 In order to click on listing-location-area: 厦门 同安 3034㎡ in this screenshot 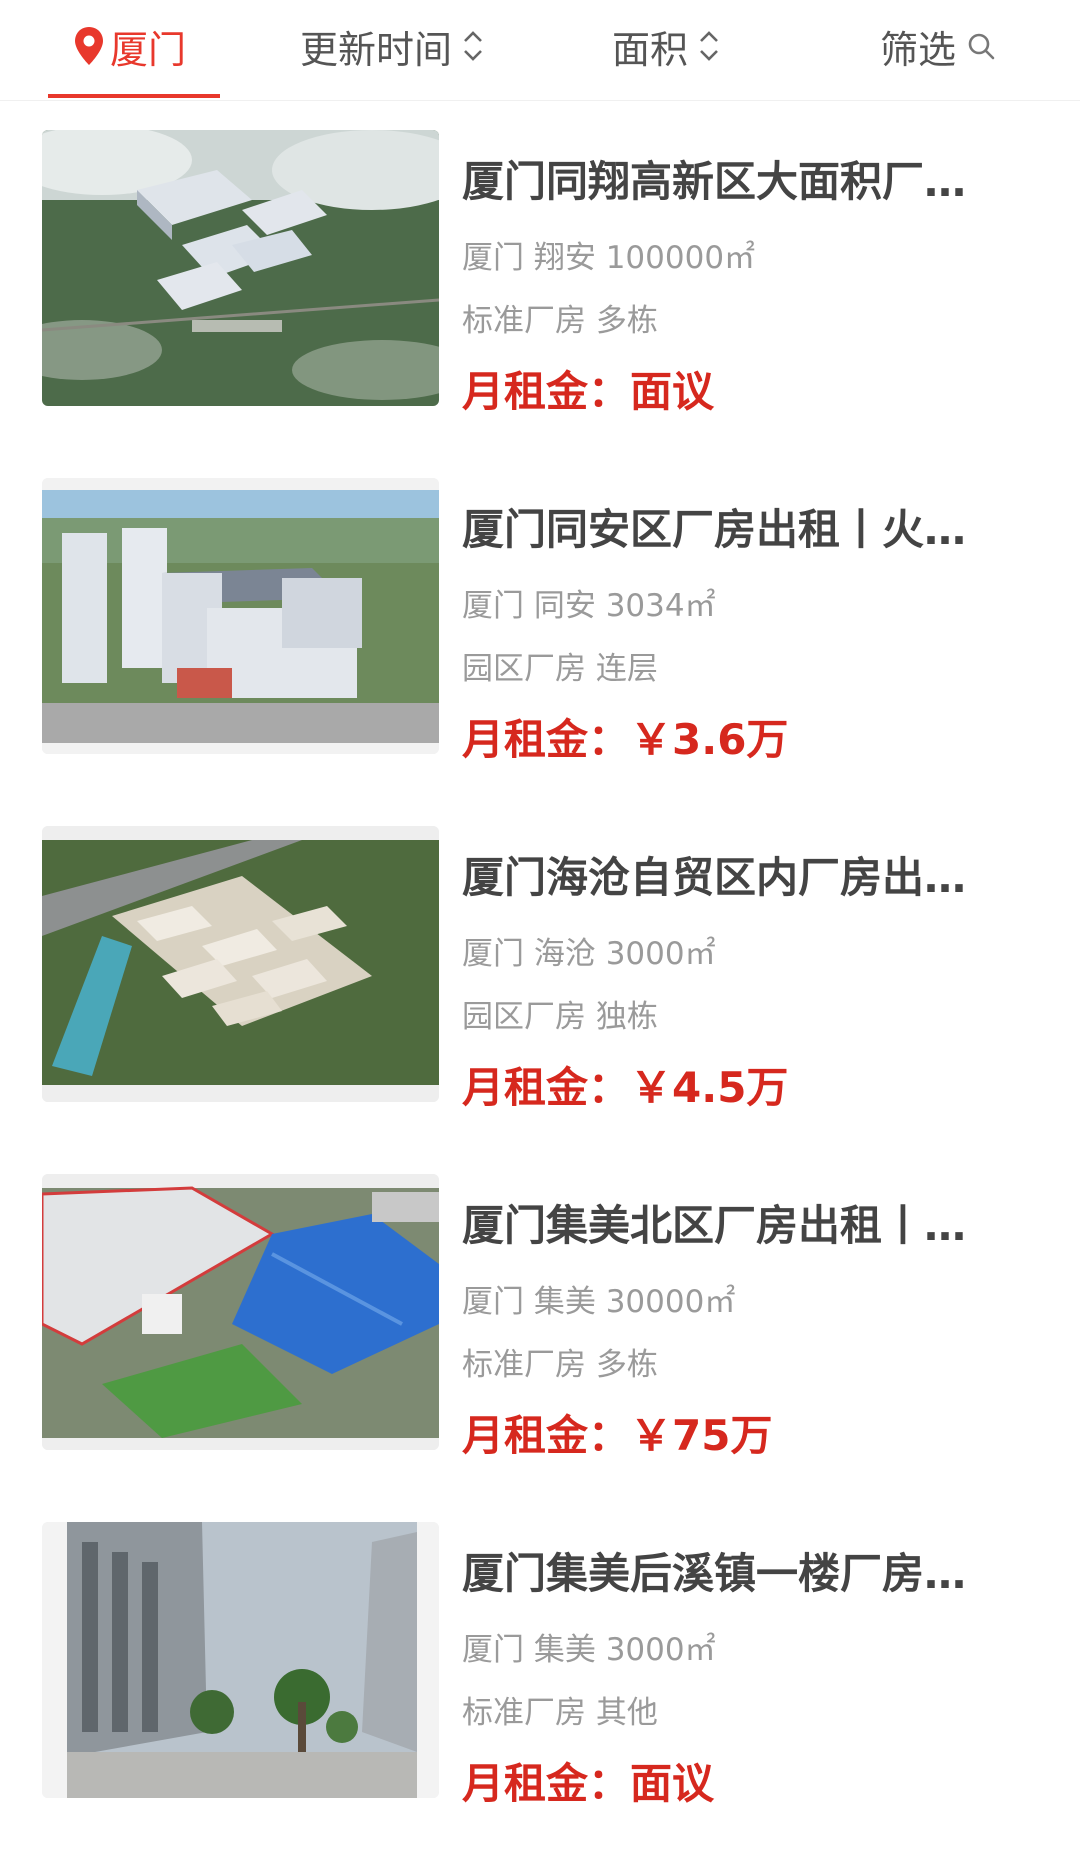, I will do `click(589, 606)`.